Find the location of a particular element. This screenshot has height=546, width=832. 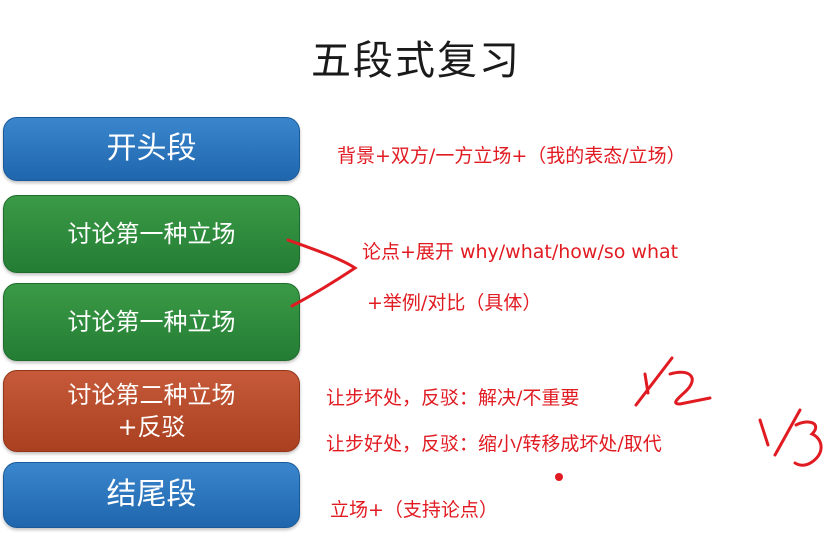

red-dot is located at coordinates (559, 477).